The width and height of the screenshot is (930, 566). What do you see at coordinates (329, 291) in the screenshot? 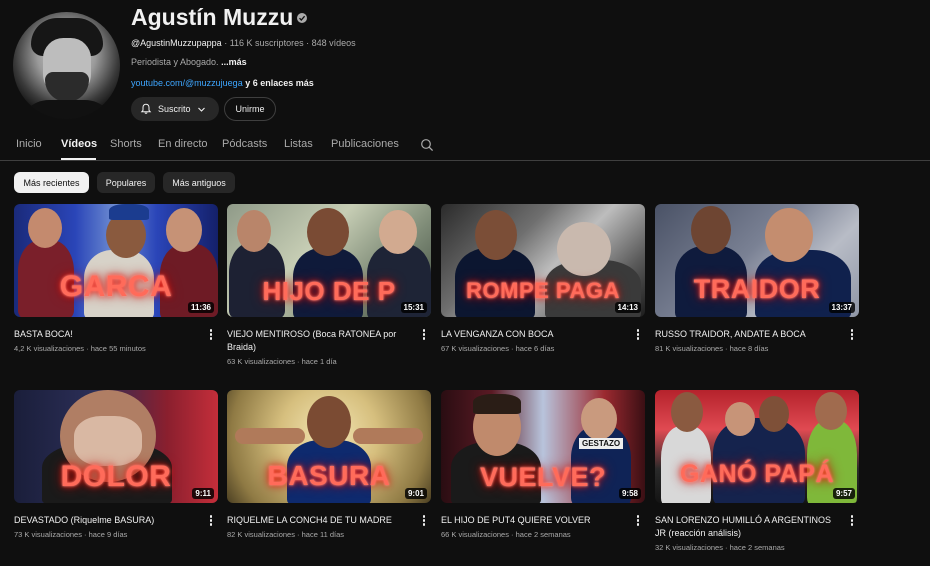
I see `thumbnail-text: HIJO DE P` at bounding box center [329, 291].